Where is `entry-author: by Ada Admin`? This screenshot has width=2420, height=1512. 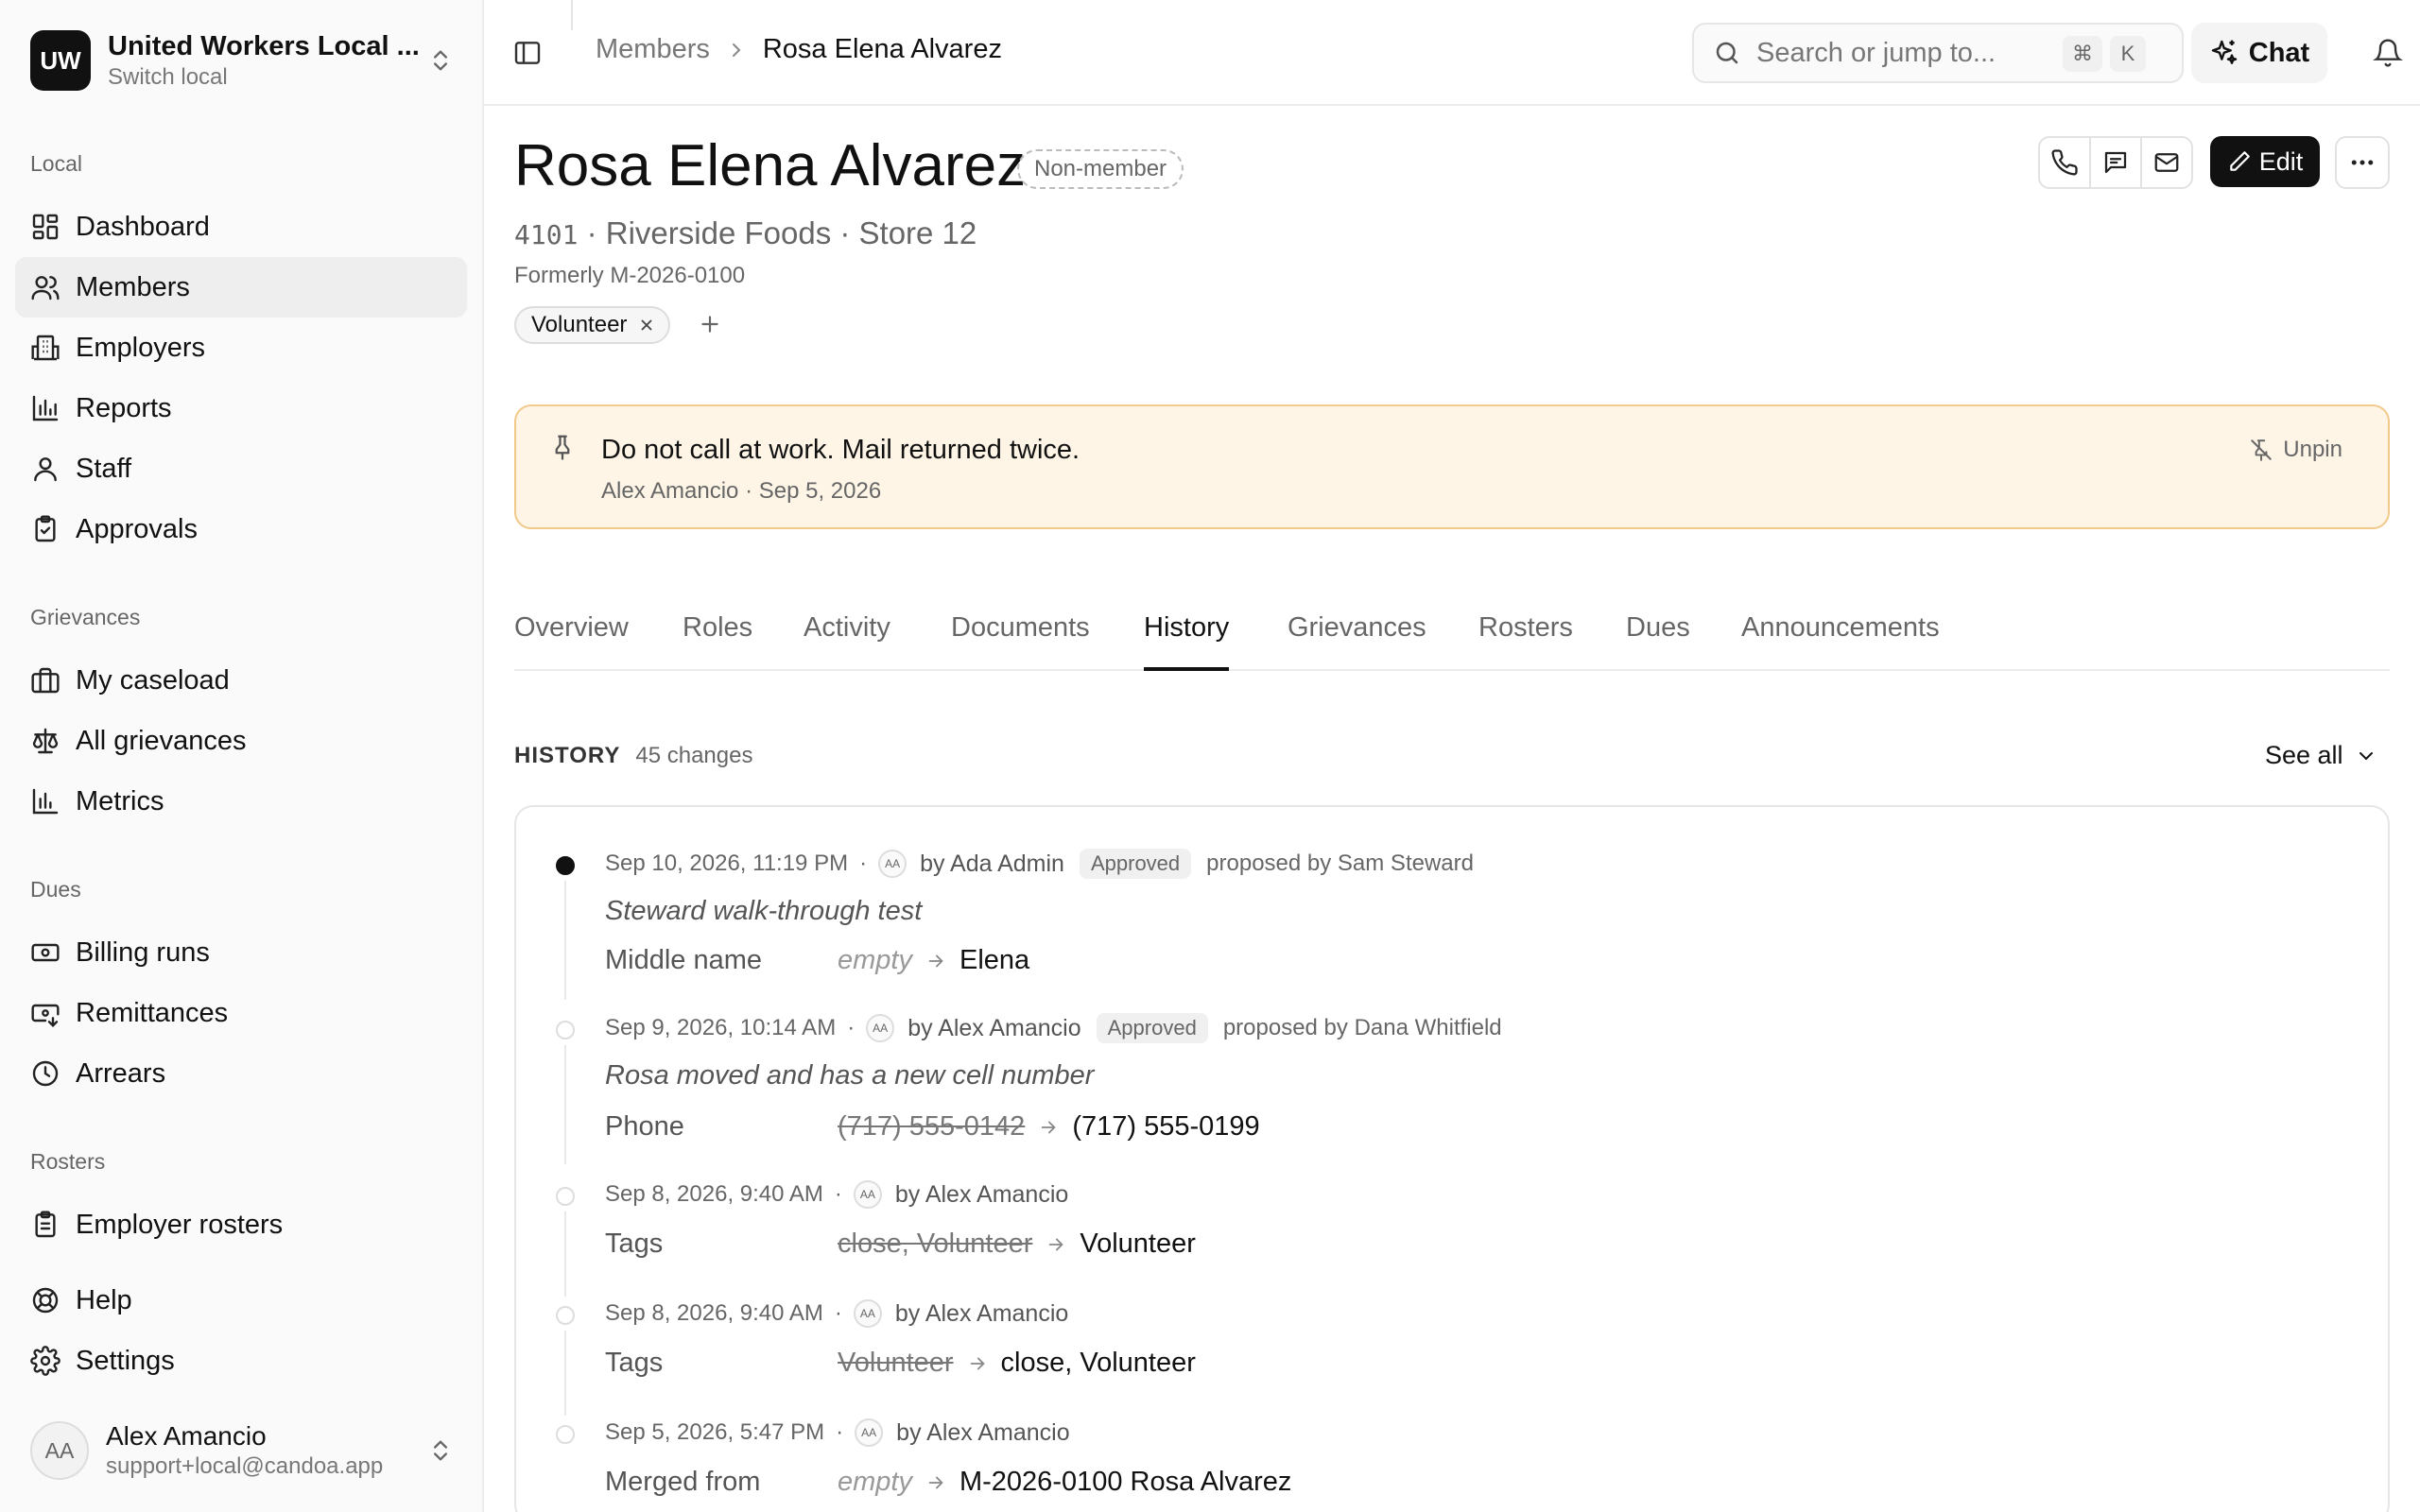 entry-author: by Ada Admin is located at coordinates (992, 863).